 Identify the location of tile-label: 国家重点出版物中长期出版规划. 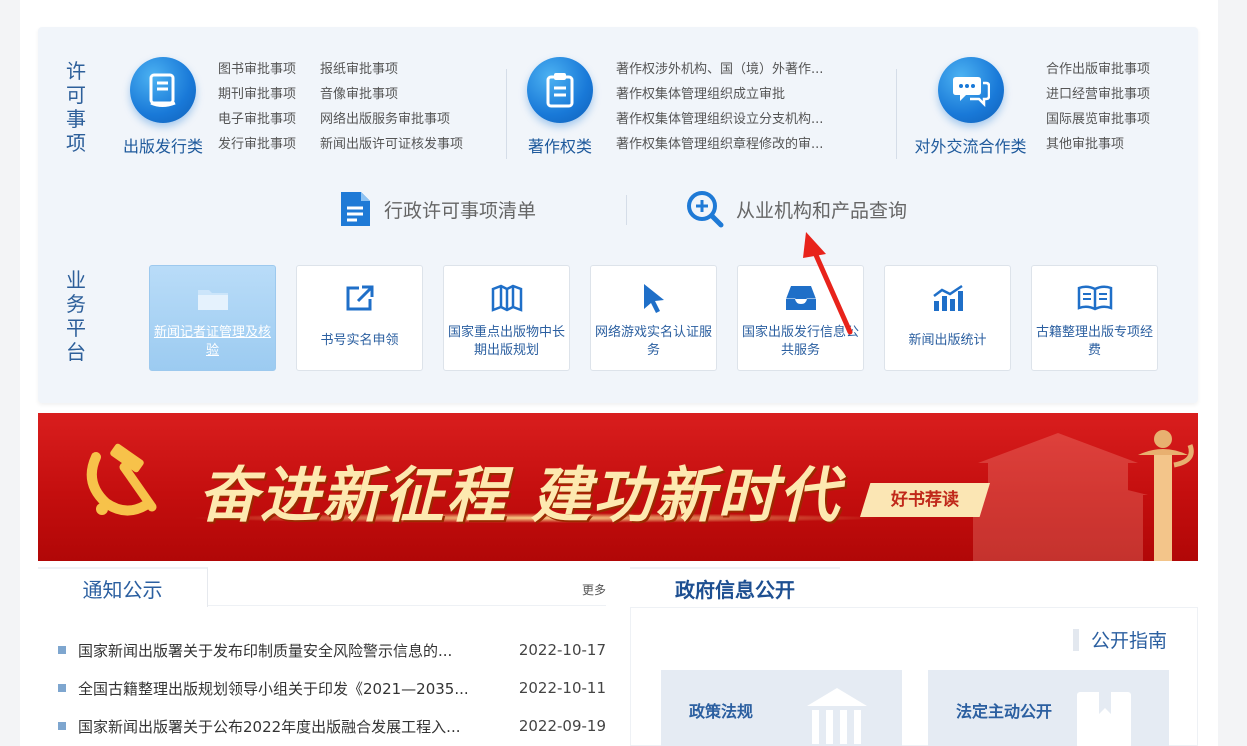
(506, 342).